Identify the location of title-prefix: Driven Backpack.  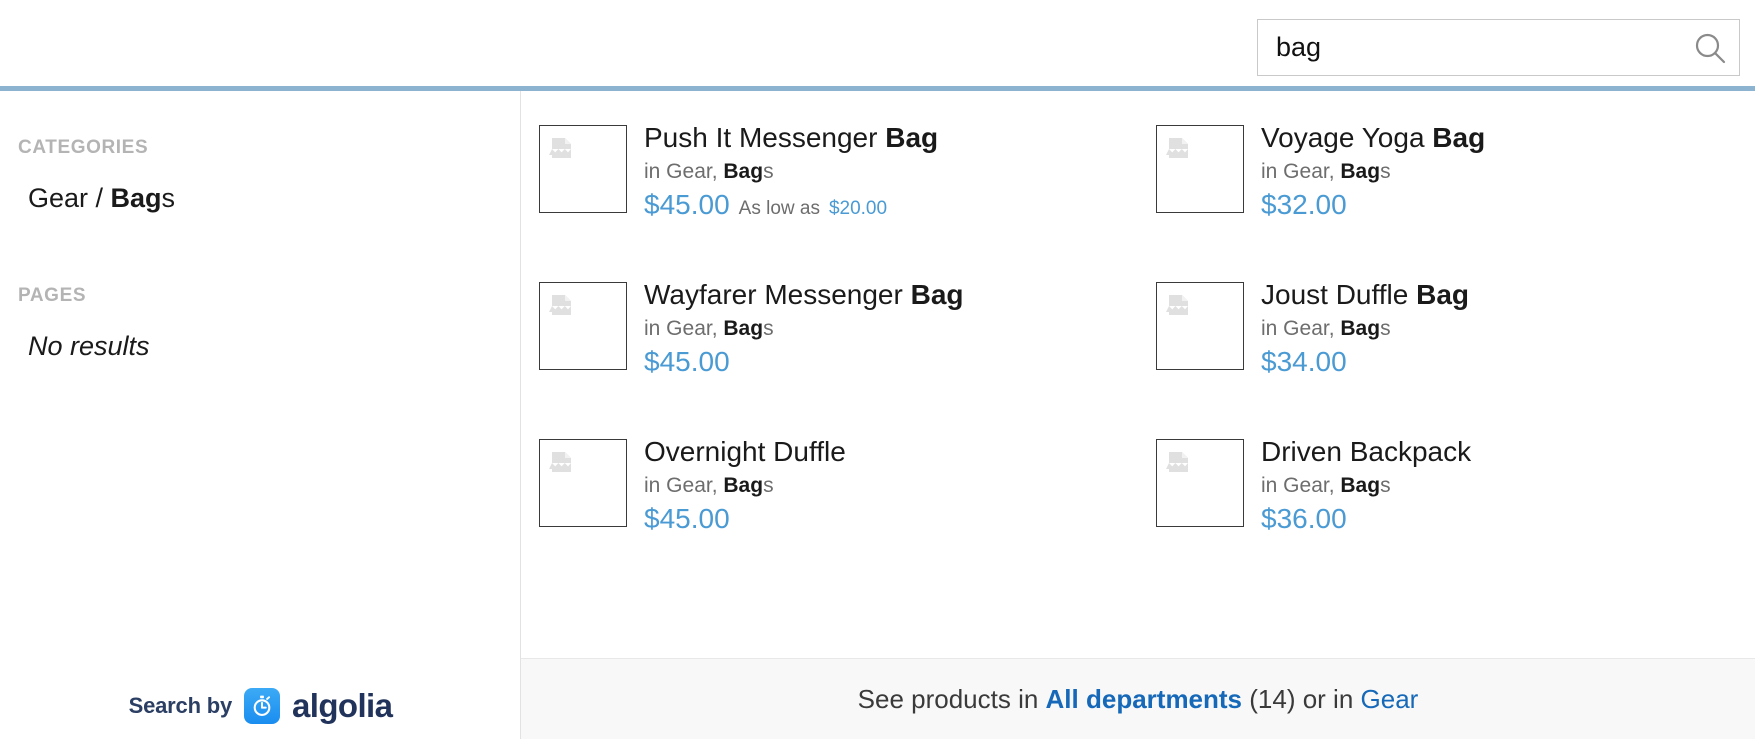
(1366, 451).